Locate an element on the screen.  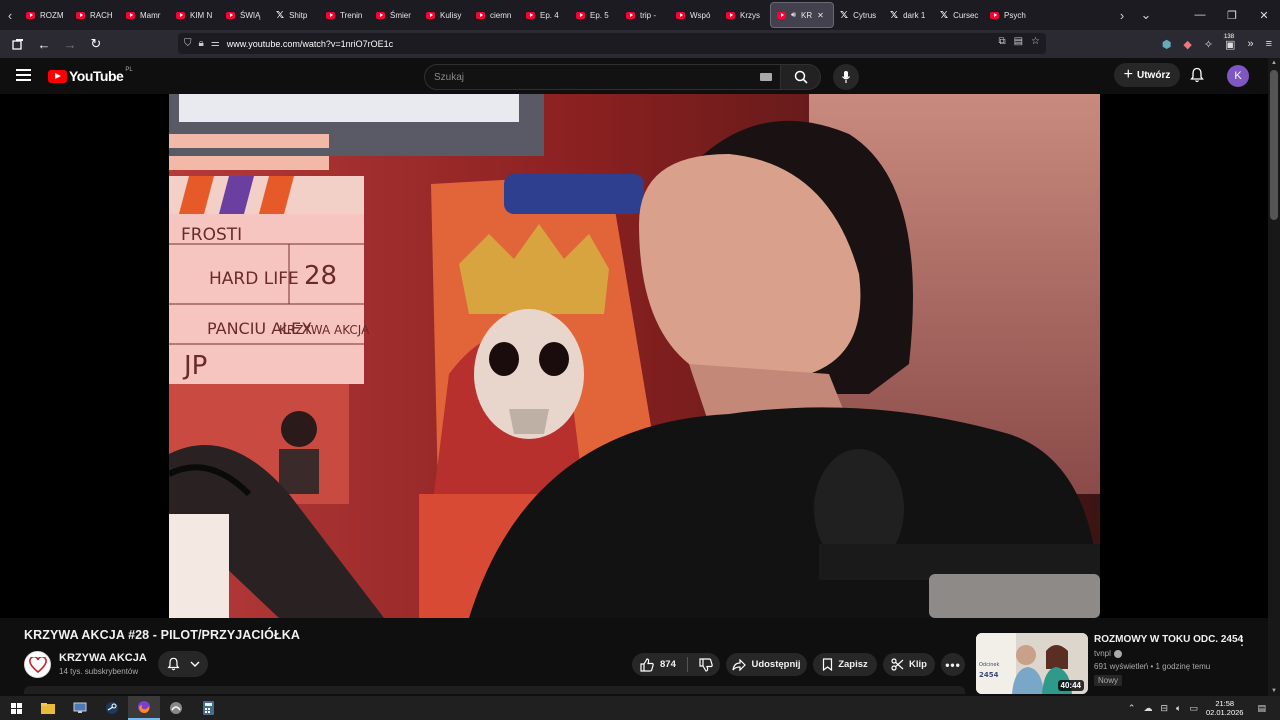
picture-in-picture-icon: ⧉ is located at coordinates (1001, 41).